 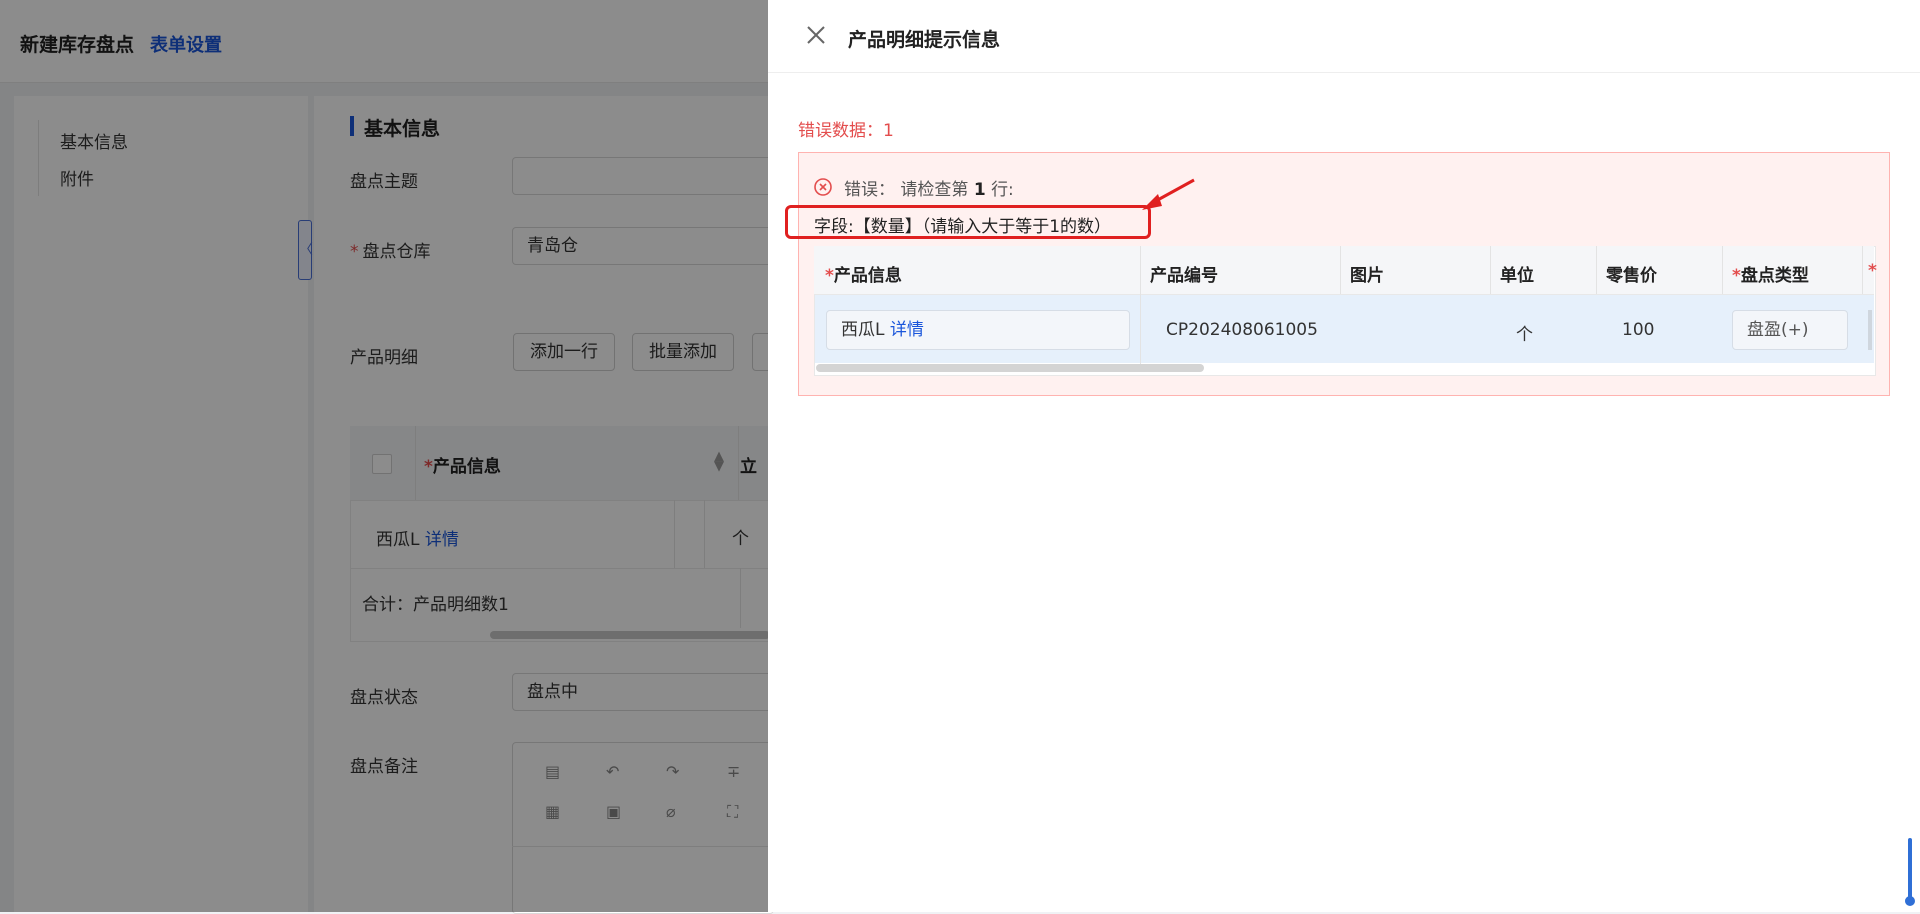 I want to click on column-header-unit: 单位, so click(x=1517, y=276).